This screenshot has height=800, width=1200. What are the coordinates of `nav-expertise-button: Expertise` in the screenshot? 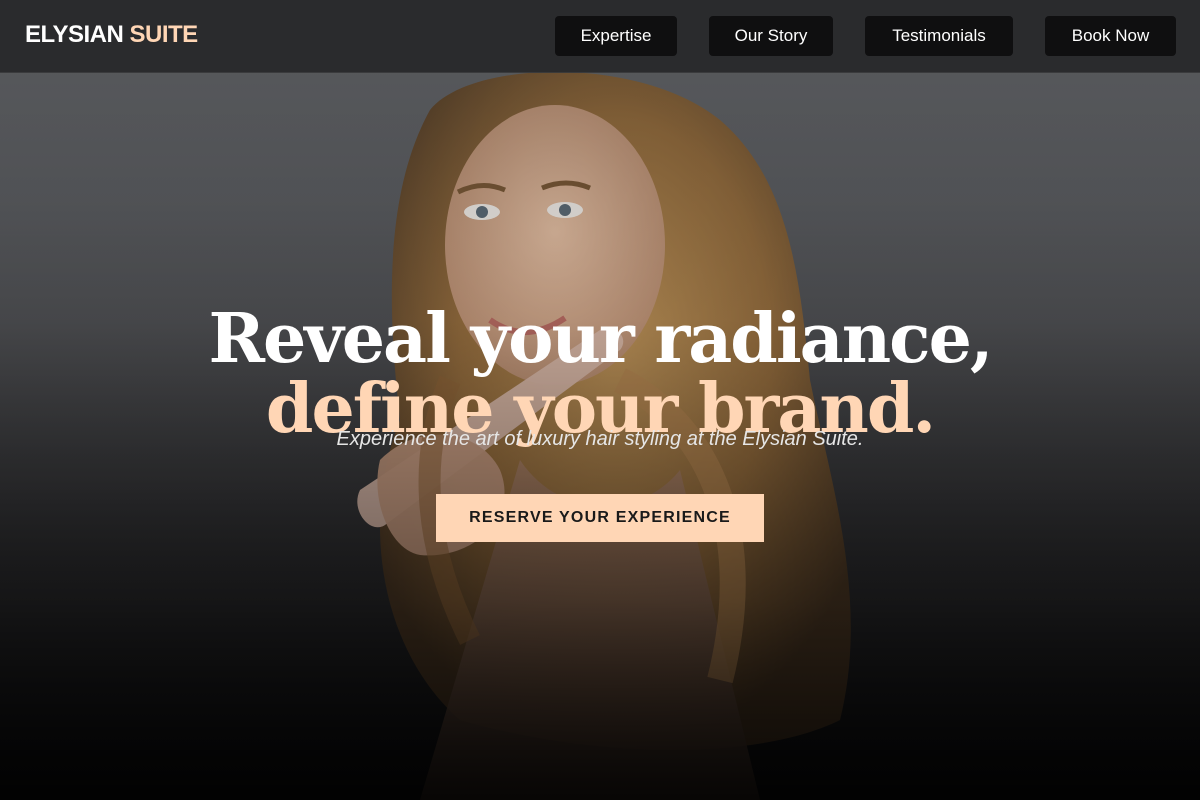 It's located at (616, 36).